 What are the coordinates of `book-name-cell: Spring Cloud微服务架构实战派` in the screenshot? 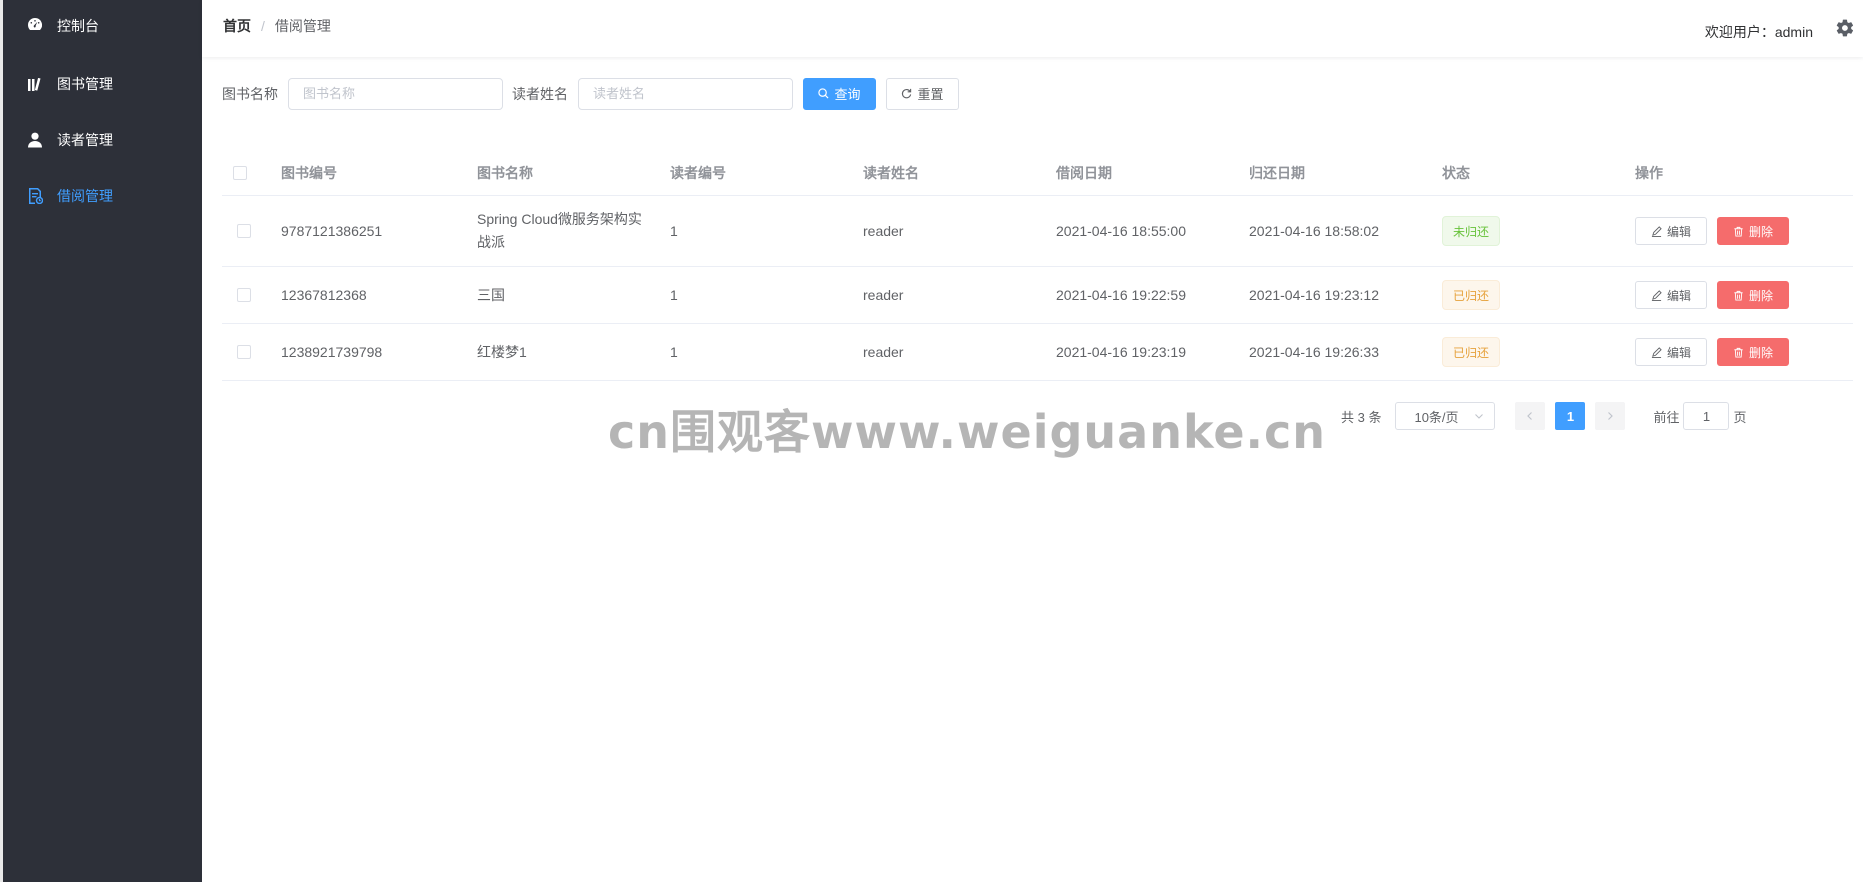 It's located at (559, 230).